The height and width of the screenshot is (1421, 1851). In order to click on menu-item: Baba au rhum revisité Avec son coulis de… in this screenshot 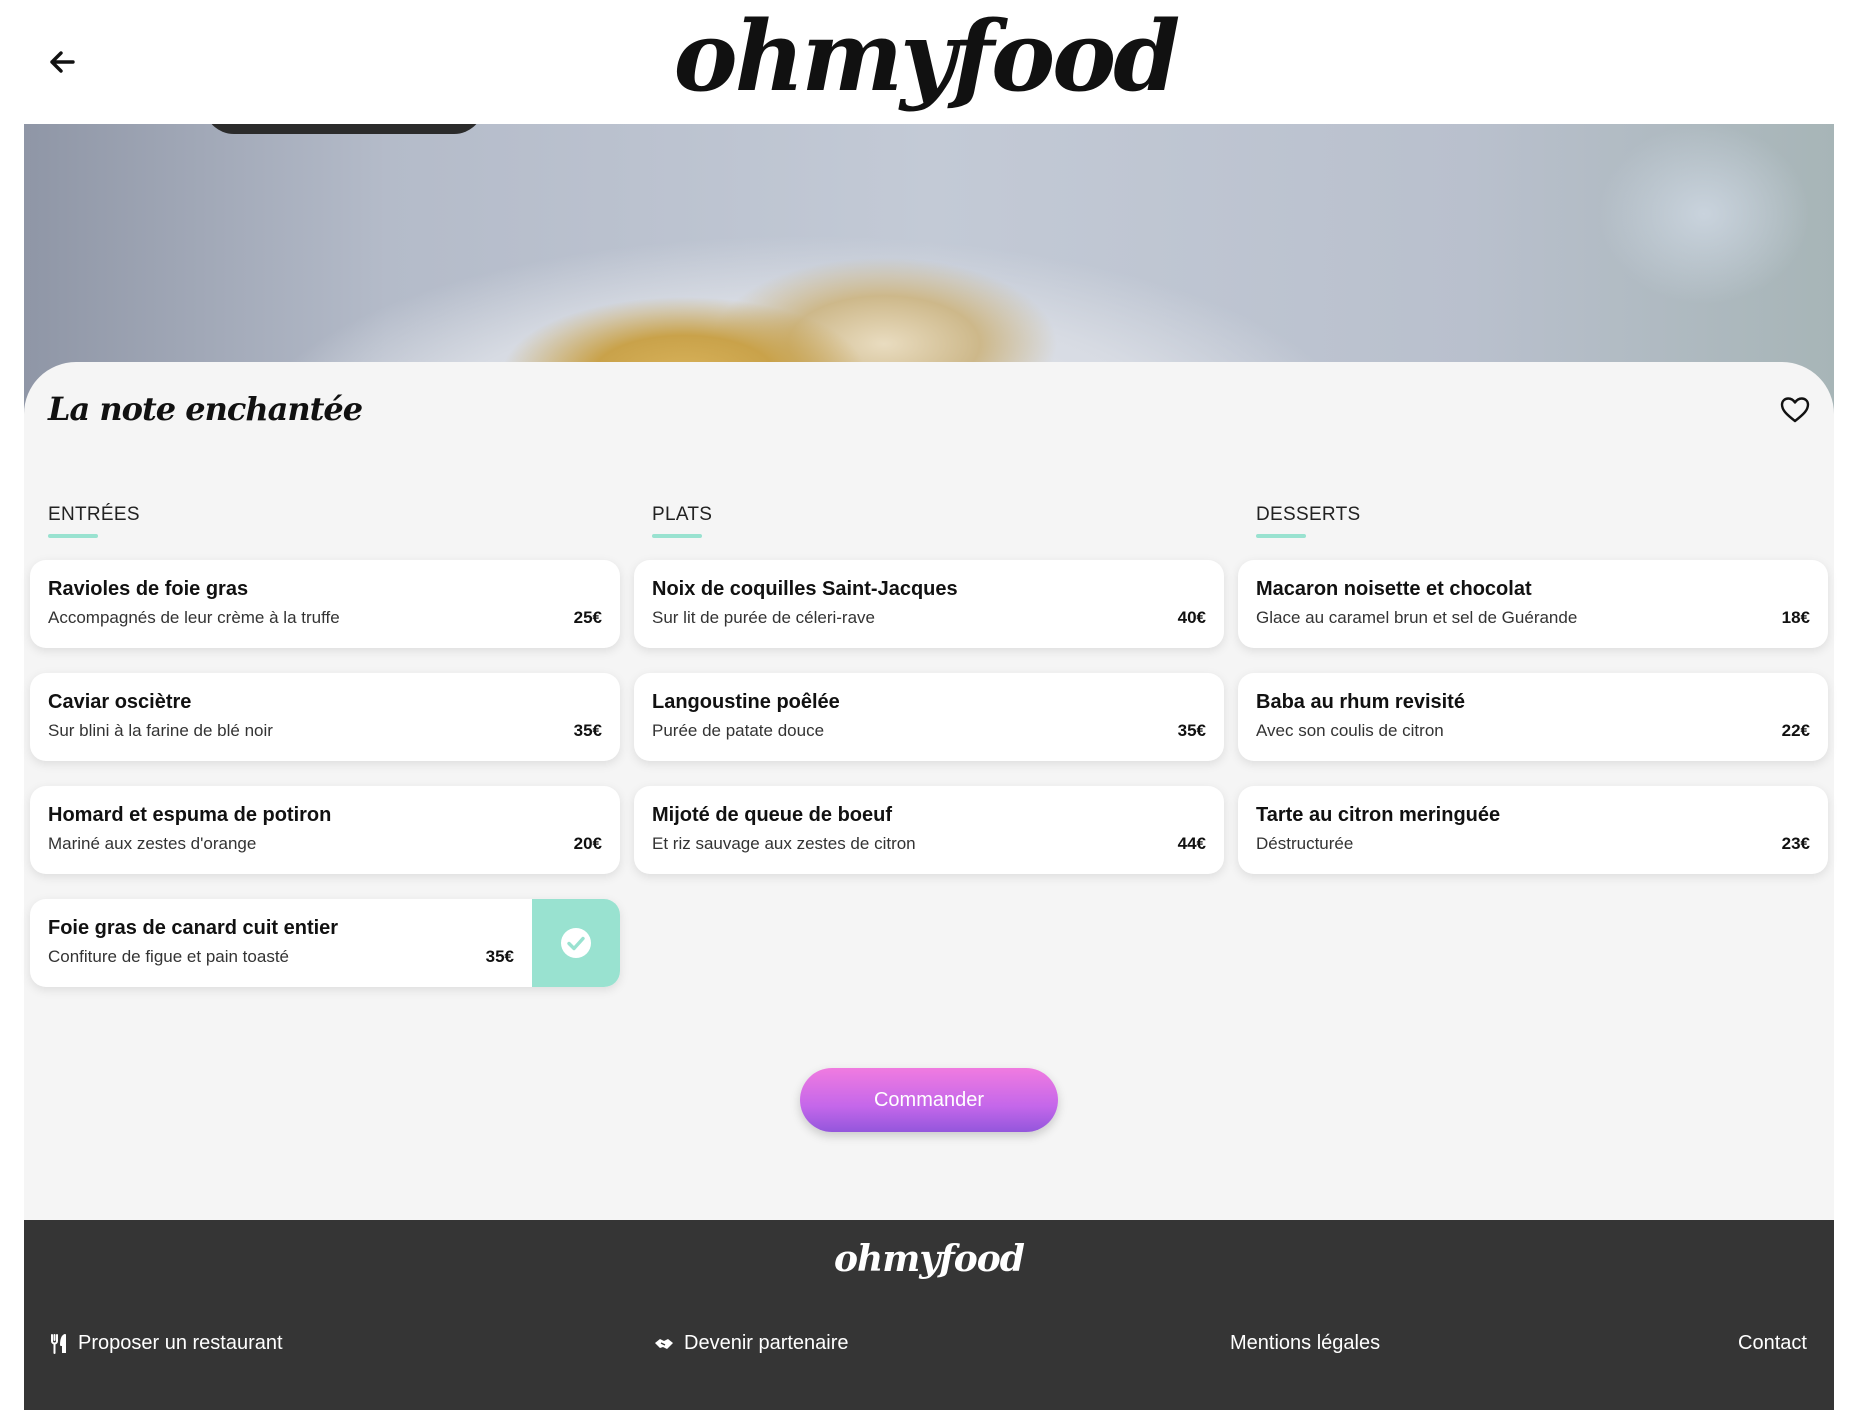, I will do `click(1533, 717)`.